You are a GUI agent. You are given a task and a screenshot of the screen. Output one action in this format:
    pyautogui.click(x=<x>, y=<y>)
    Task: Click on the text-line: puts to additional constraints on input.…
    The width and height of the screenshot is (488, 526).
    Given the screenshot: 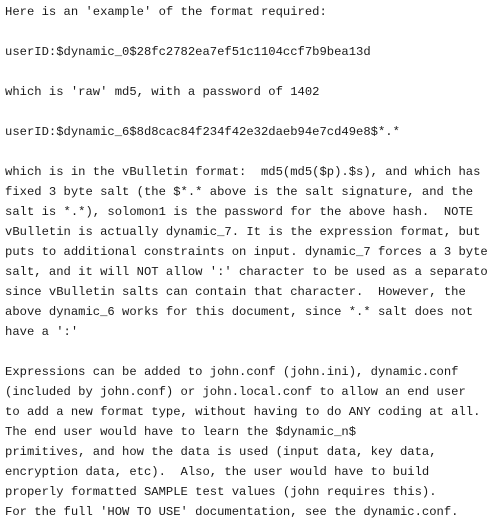 What is the action you would take?
    pyautogui.click(x=246, y=252)
    